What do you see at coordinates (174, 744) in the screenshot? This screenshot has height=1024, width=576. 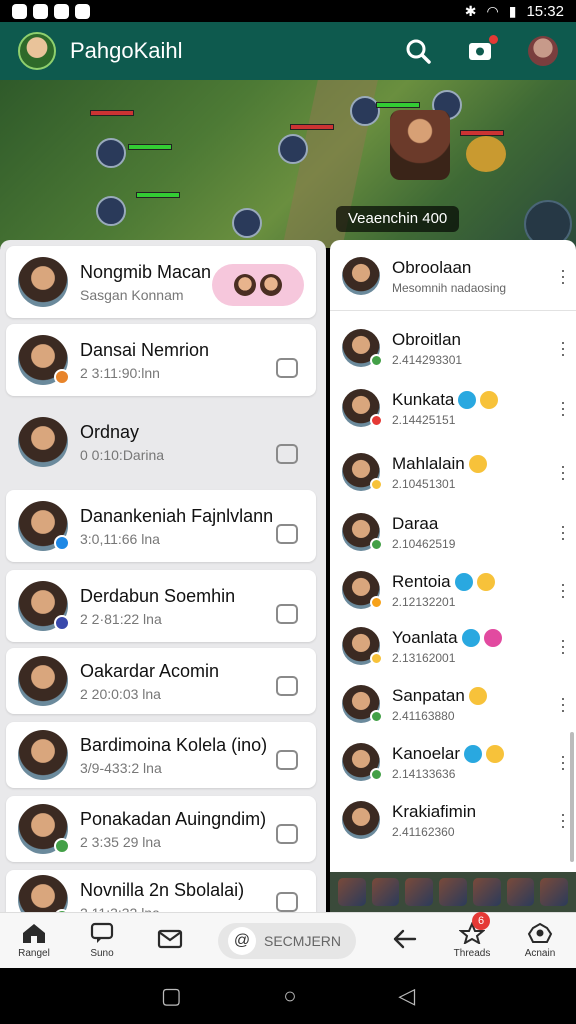 I see `chat-name: Bardimoina Kolela (ino)` at bounding box center [174, 744].